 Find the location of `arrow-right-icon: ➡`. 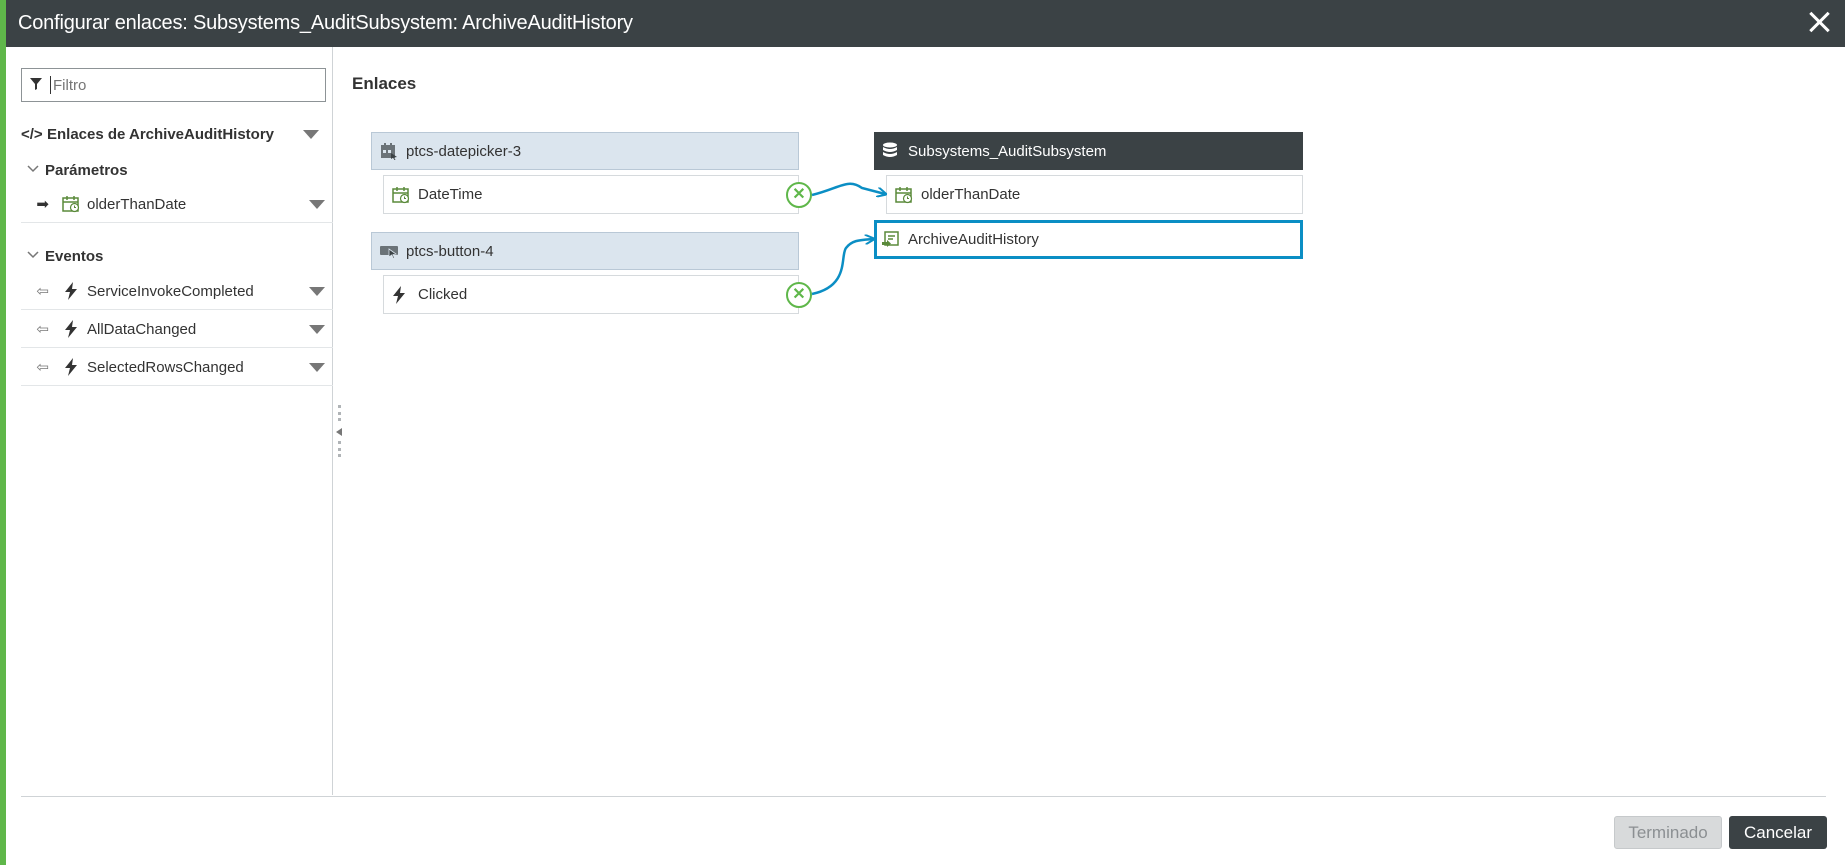

arrow-right-icon: ➡ is located at coordinates (42, 204).